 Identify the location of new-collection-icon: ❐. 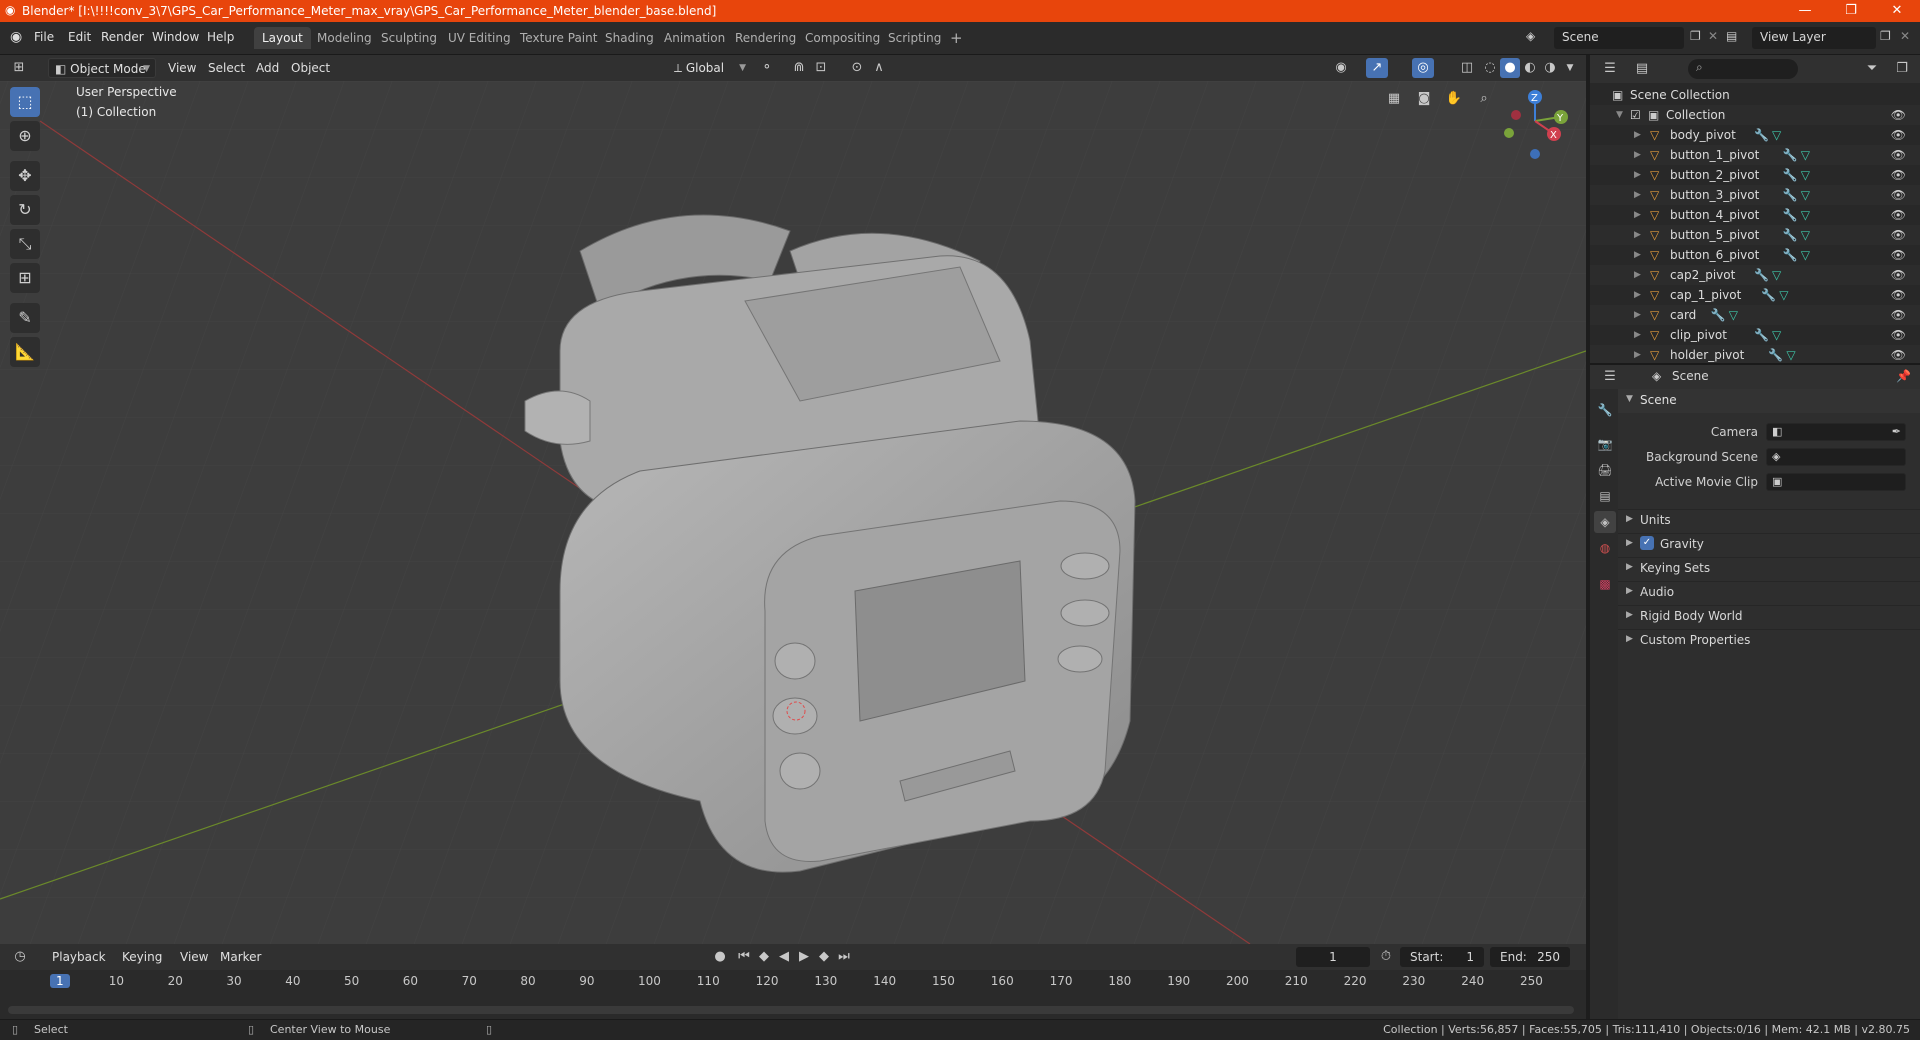
(1902, 69).